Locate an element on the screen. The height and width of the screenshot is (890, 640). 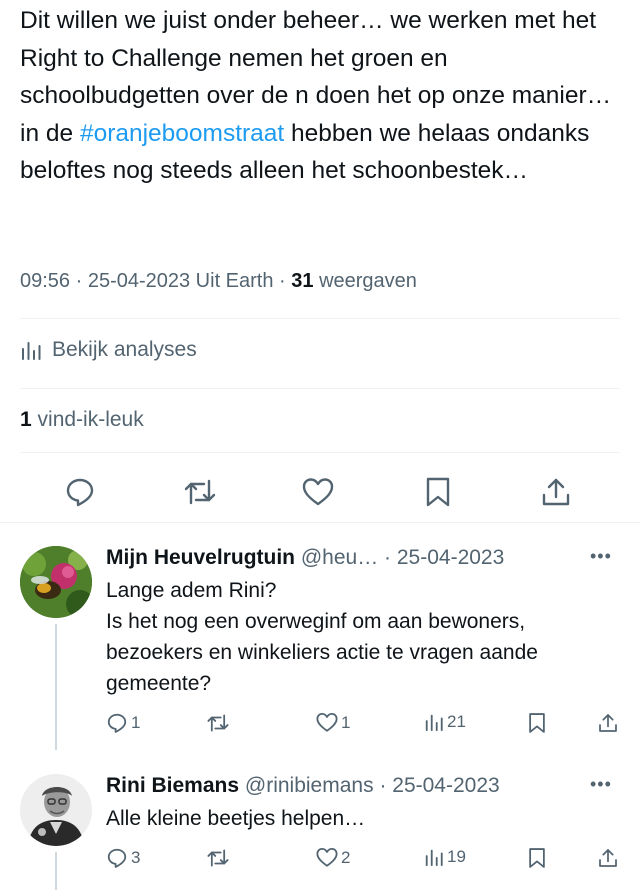
tweet-action-bar is located at coordinates (320, 490).